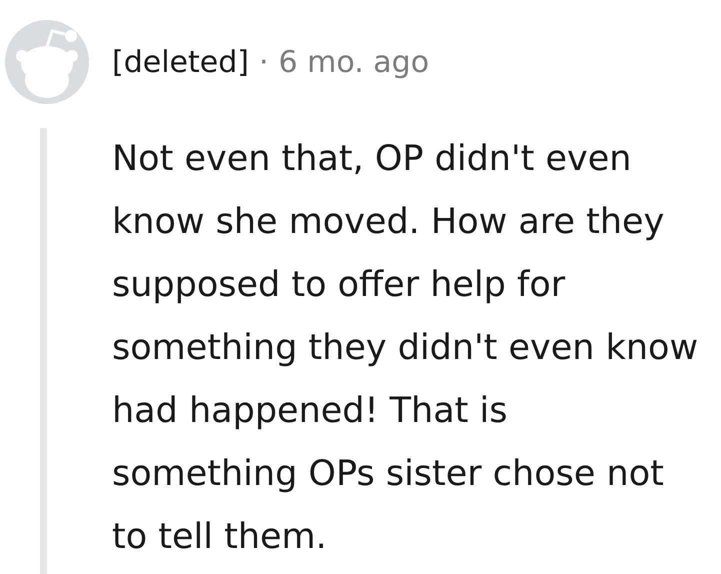  Describe the element at coordinates (354, 62) in the screenshot. I see `timestamp: 6 mo. ago` at that location.